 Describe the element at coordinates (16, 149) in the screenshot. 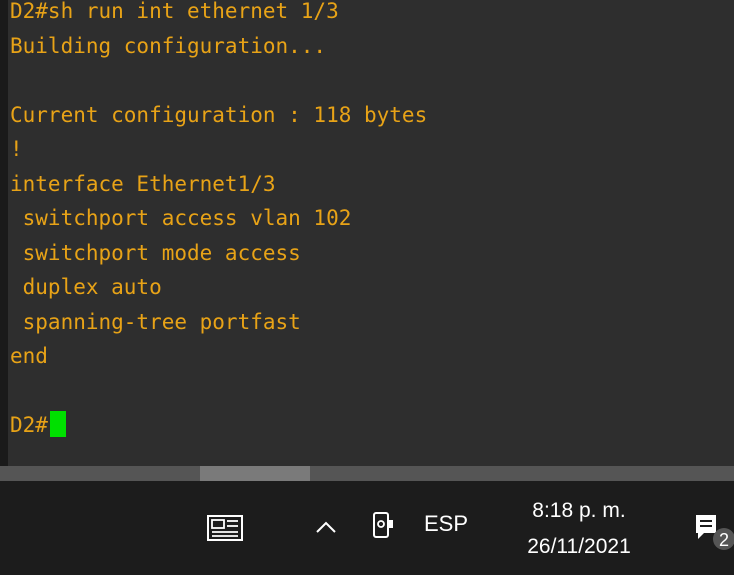

I see `terminal-line: !` at that location.